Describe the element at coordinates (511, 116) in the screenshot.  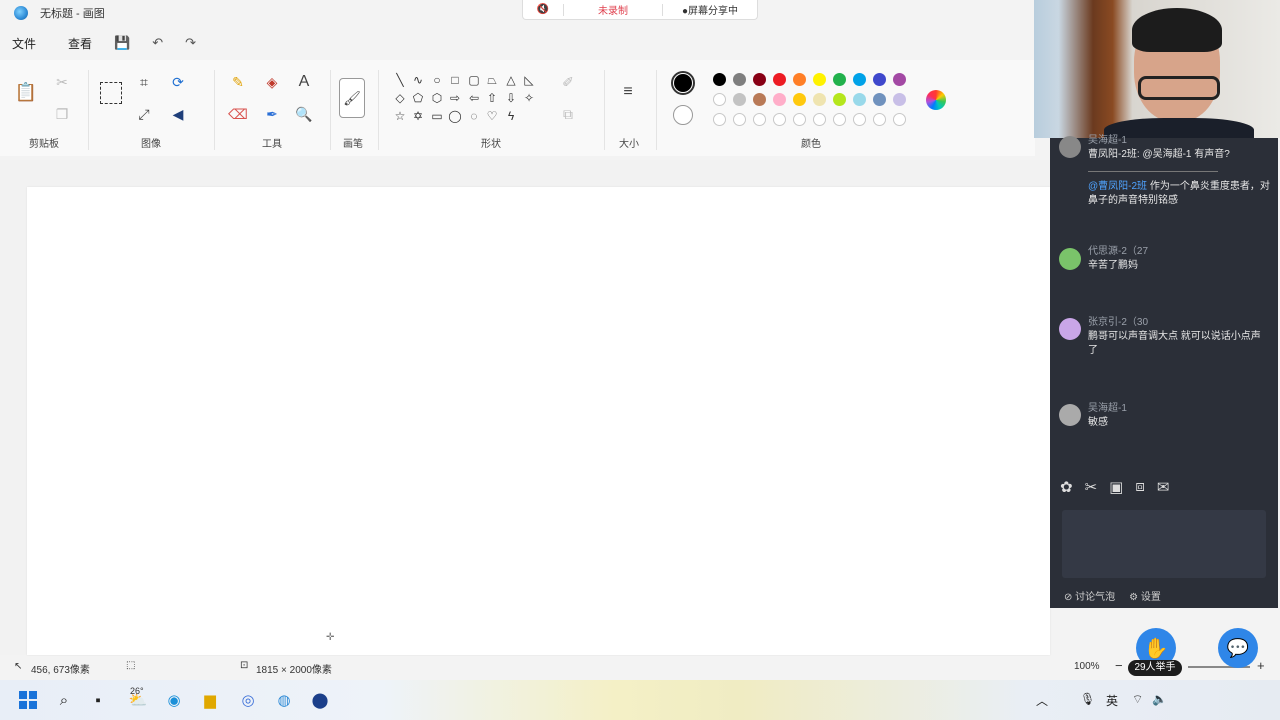
I see `lightning-shape-icon: ϟ` at that location.